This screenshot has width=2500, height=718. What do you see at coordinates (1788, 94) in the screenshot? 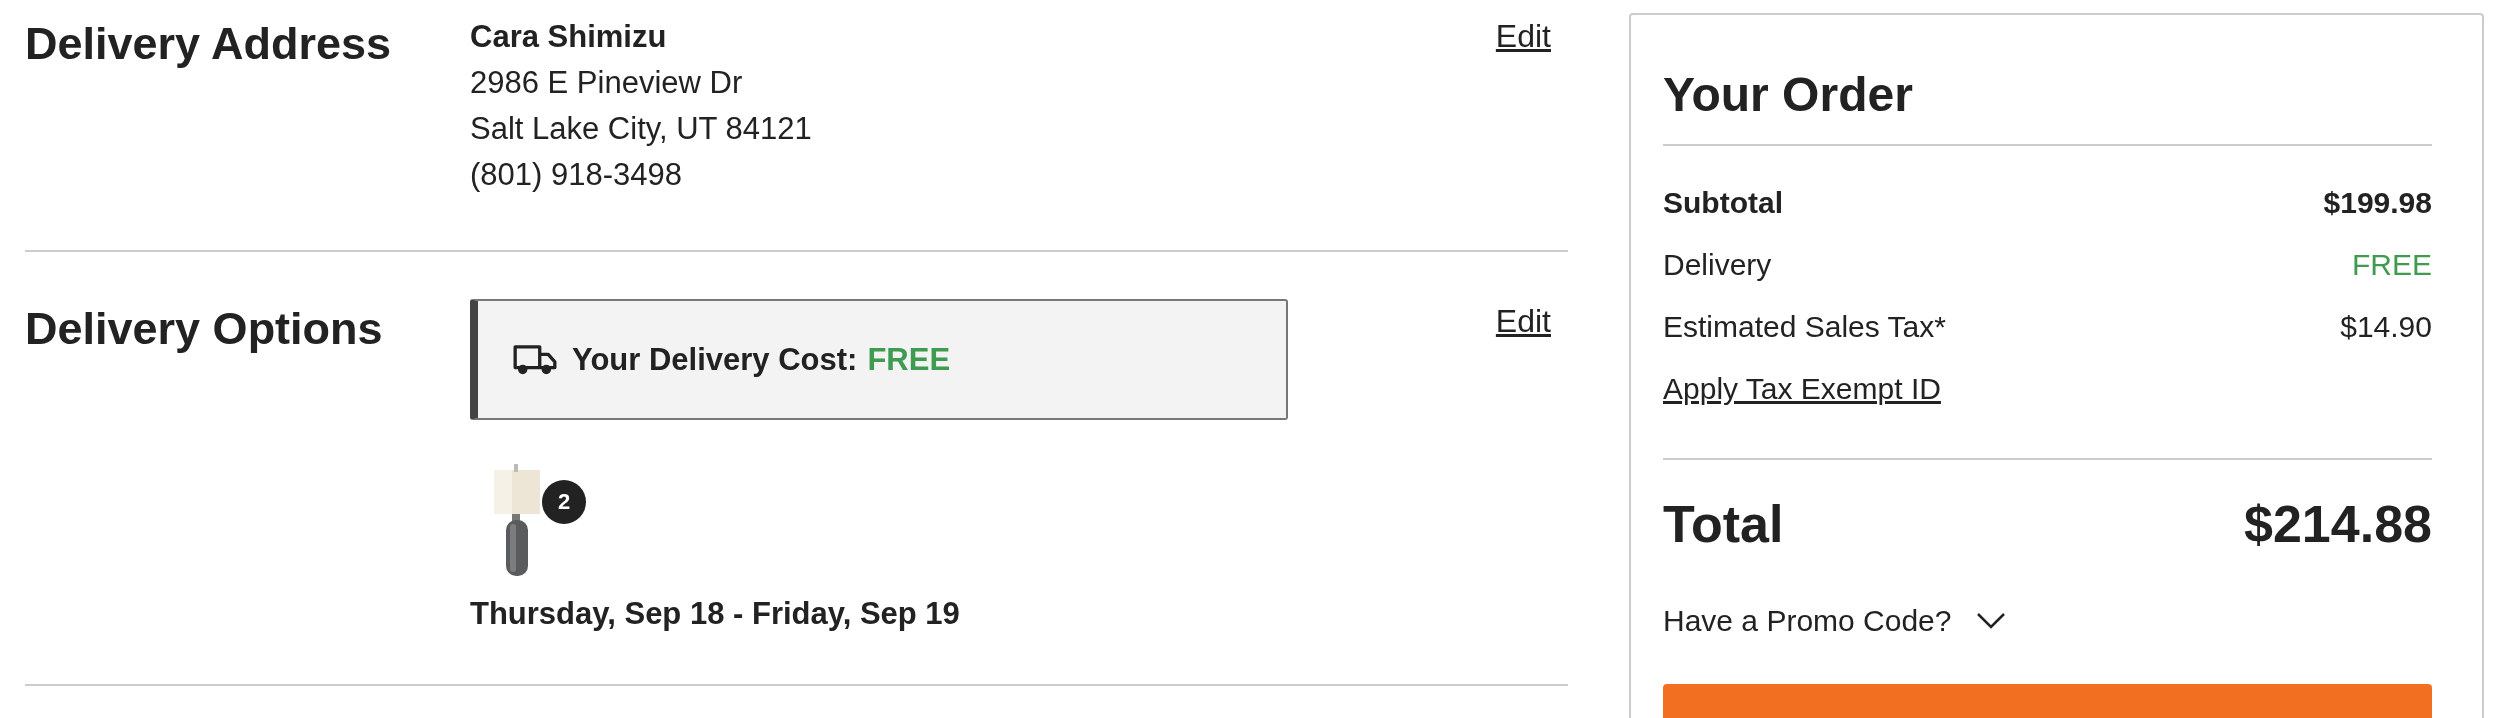
I see `order-title: Your Order` at bounding box center [1788, 94].